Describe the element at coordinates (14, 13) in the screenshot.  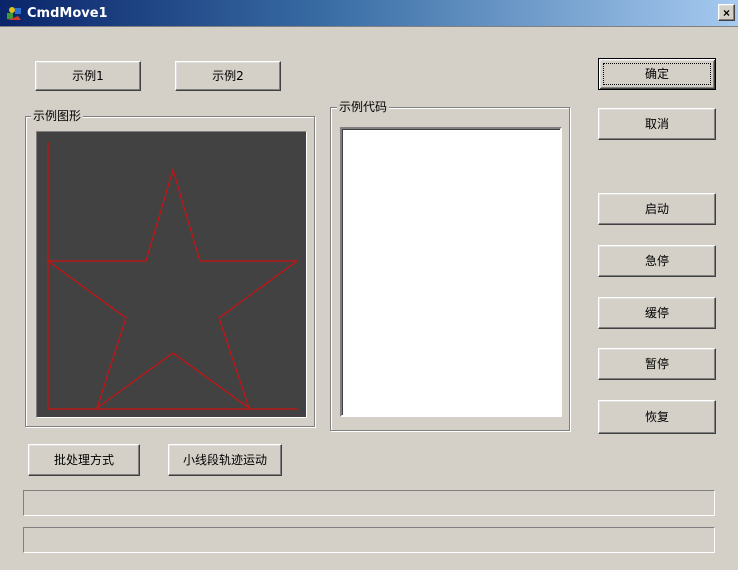
I see `app-icon` at that location.